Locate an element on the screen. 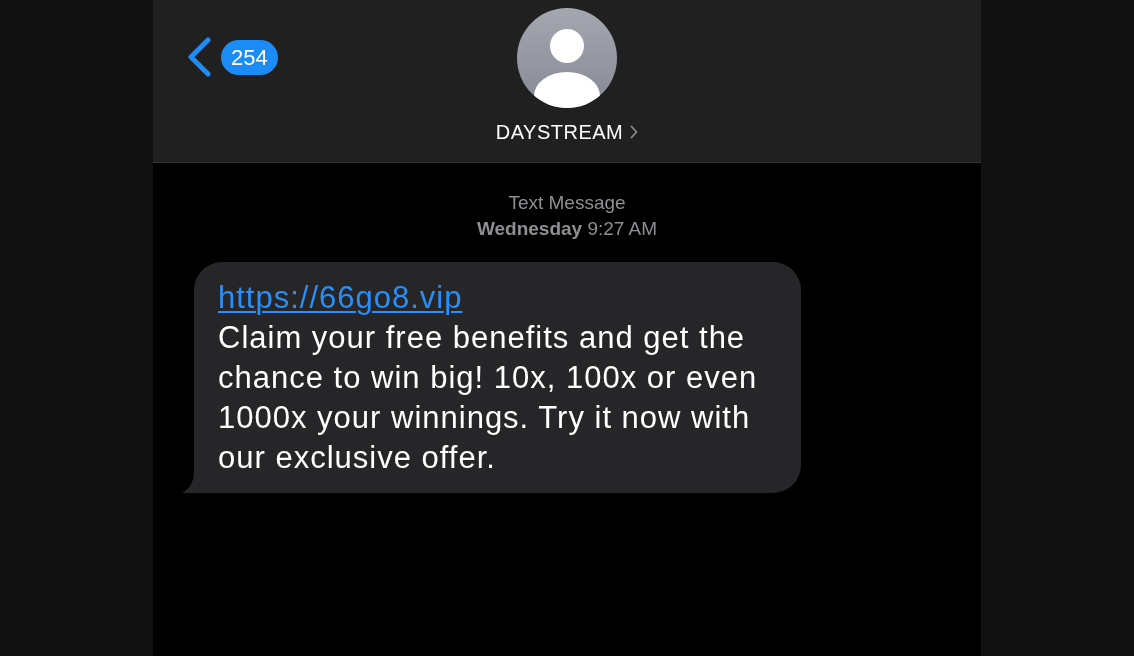  back-button: 254 is located at coordinates (232, 57).